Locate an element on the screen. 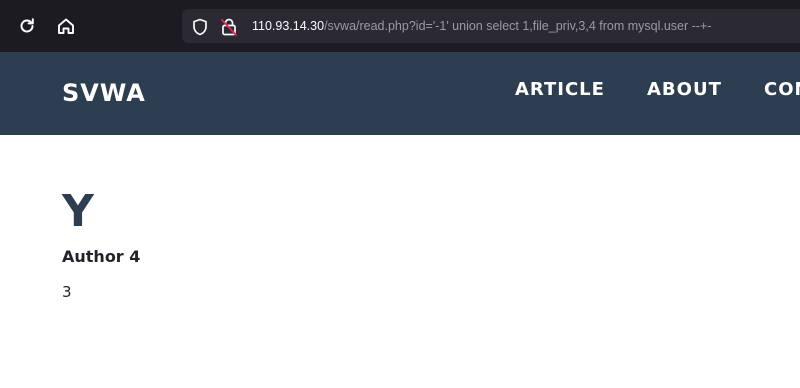 This screenshot has width=800, height=388. nav-item-contact: CON is located at coordinates (782, 90).